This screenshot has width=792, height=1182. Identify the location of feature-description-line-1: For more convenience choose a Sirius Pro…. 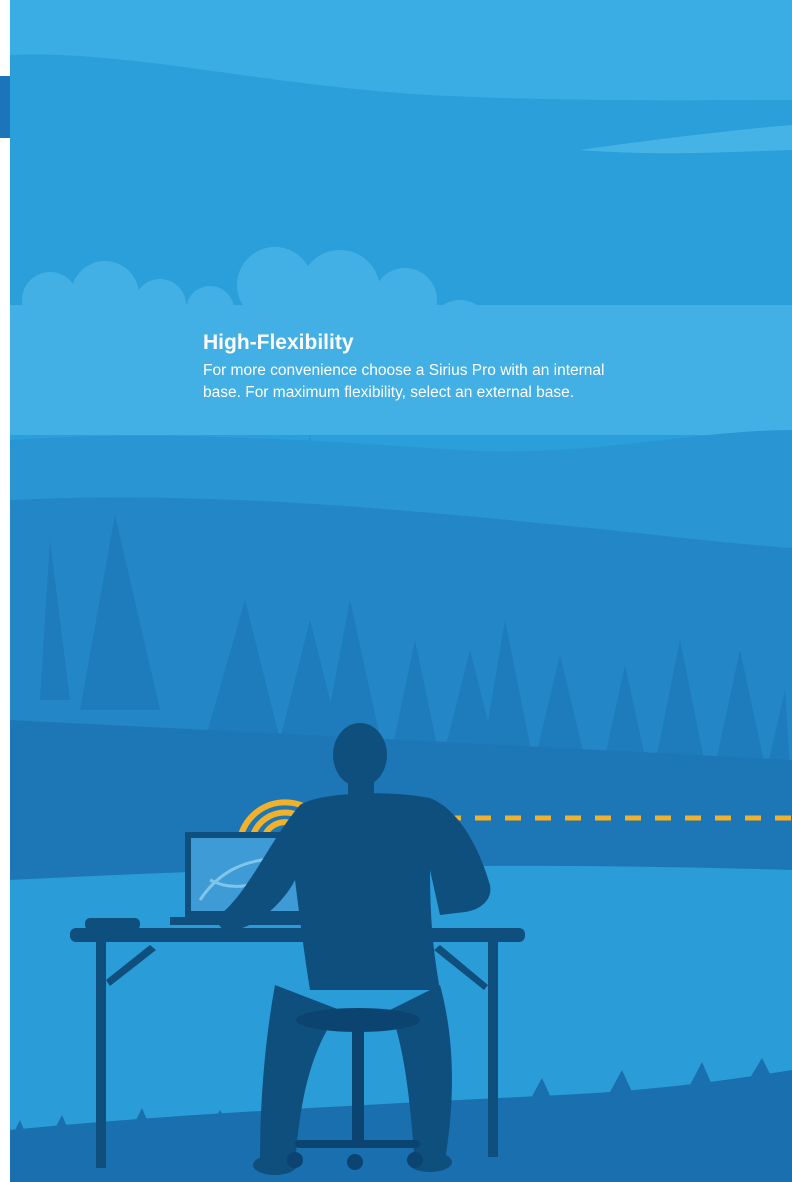
(404, 370).